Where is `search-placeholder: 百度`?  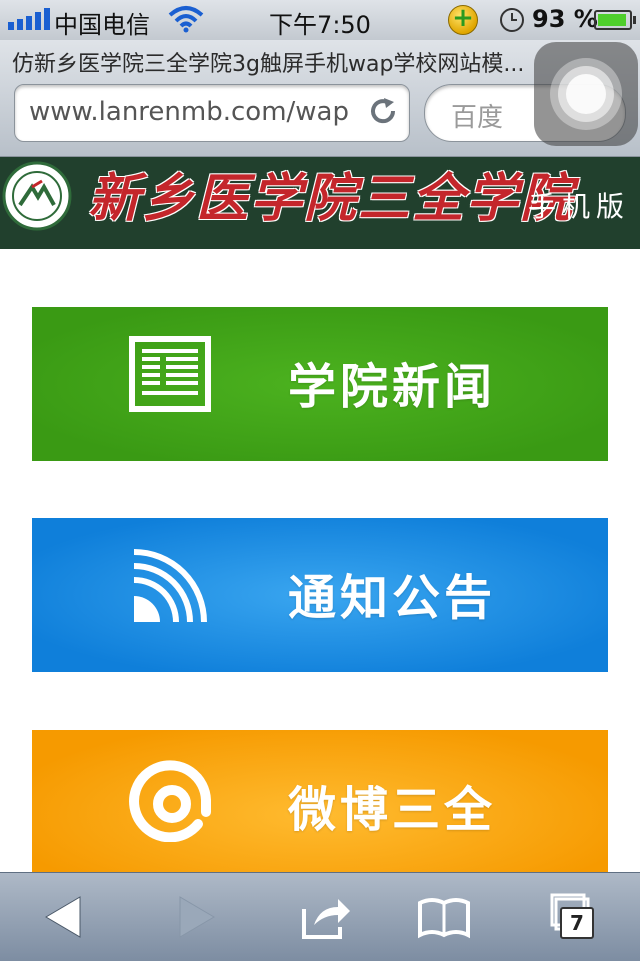
search-placeholder: 百度 is located at coordinates (477, 118).